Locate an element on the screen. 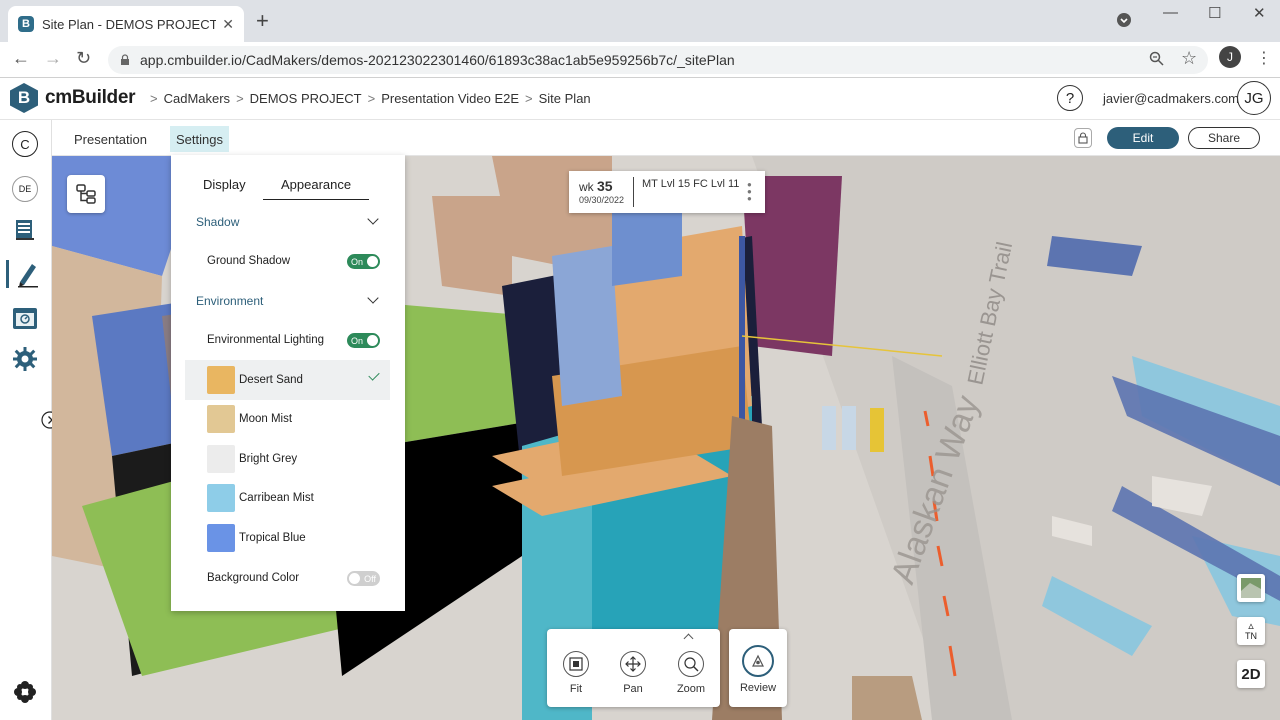 This screenshot has width=1280, height=720. share-button: Share is located at coordinates (1224, 138).